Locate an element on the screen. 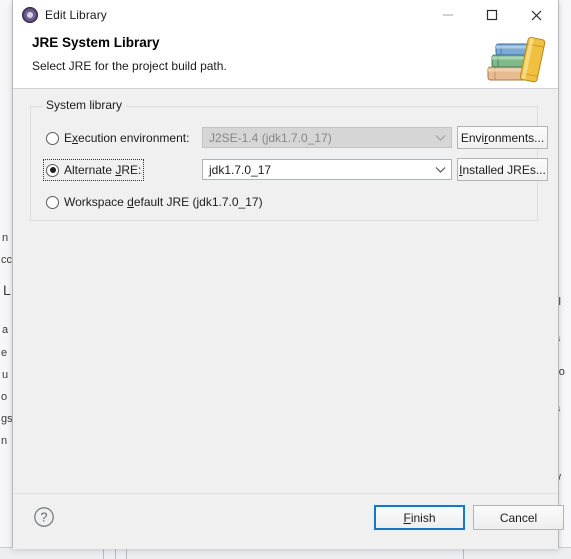  bg-text-fragment: u is located at coordinates (5, 375).